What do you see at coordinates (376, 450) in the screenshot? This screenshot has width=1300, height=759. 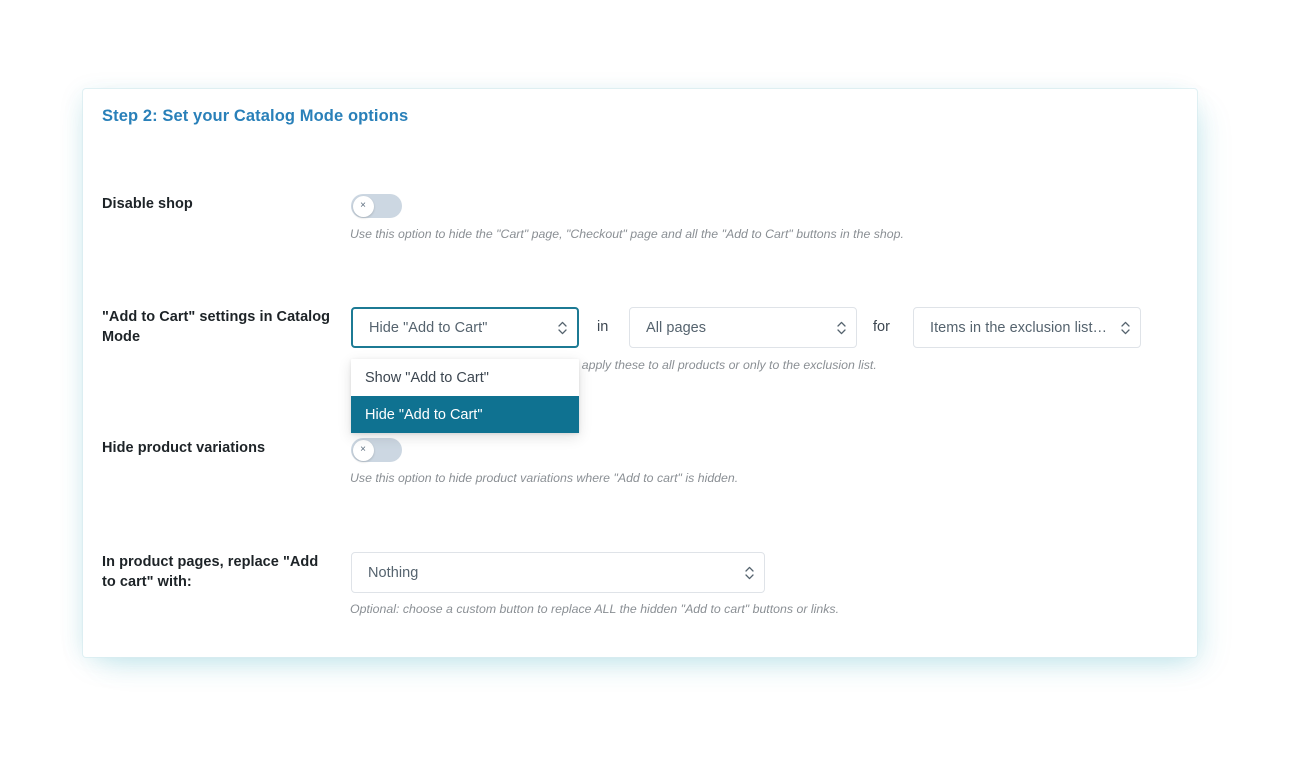 I see `toggle-hide-product-variations: ×` at bounding box center [376, 450].